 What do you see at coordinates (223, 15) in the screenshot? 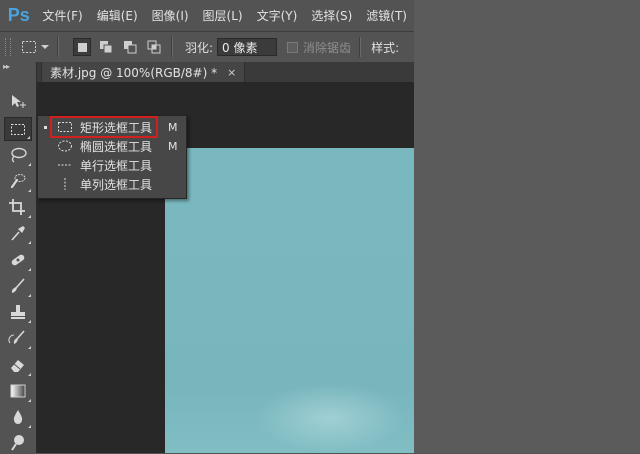
I see `menu-layer: 图层(L)` at bounding box center [223, 15].